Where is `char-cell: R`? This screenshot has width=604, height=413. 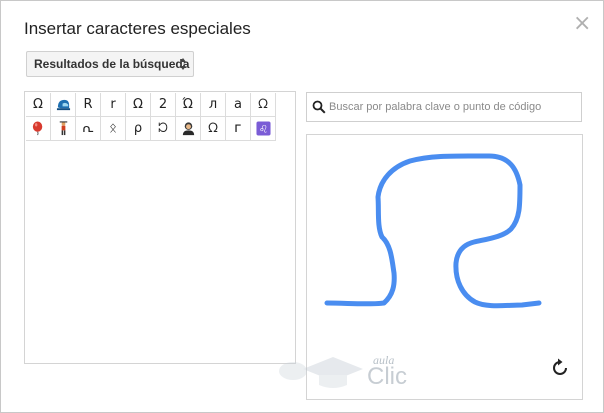
char-cell: R is located at coordinates (88, 105).